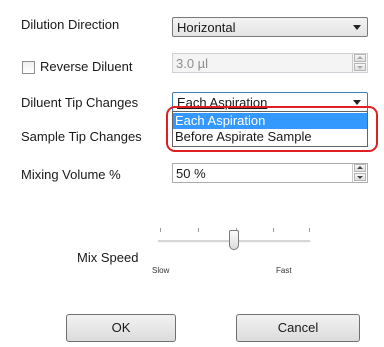  What do you see at coordinates (70, 24) in the screenshot?
I see `dilution-direction-label: Dilution Direction` at bounding box center [70, 24].